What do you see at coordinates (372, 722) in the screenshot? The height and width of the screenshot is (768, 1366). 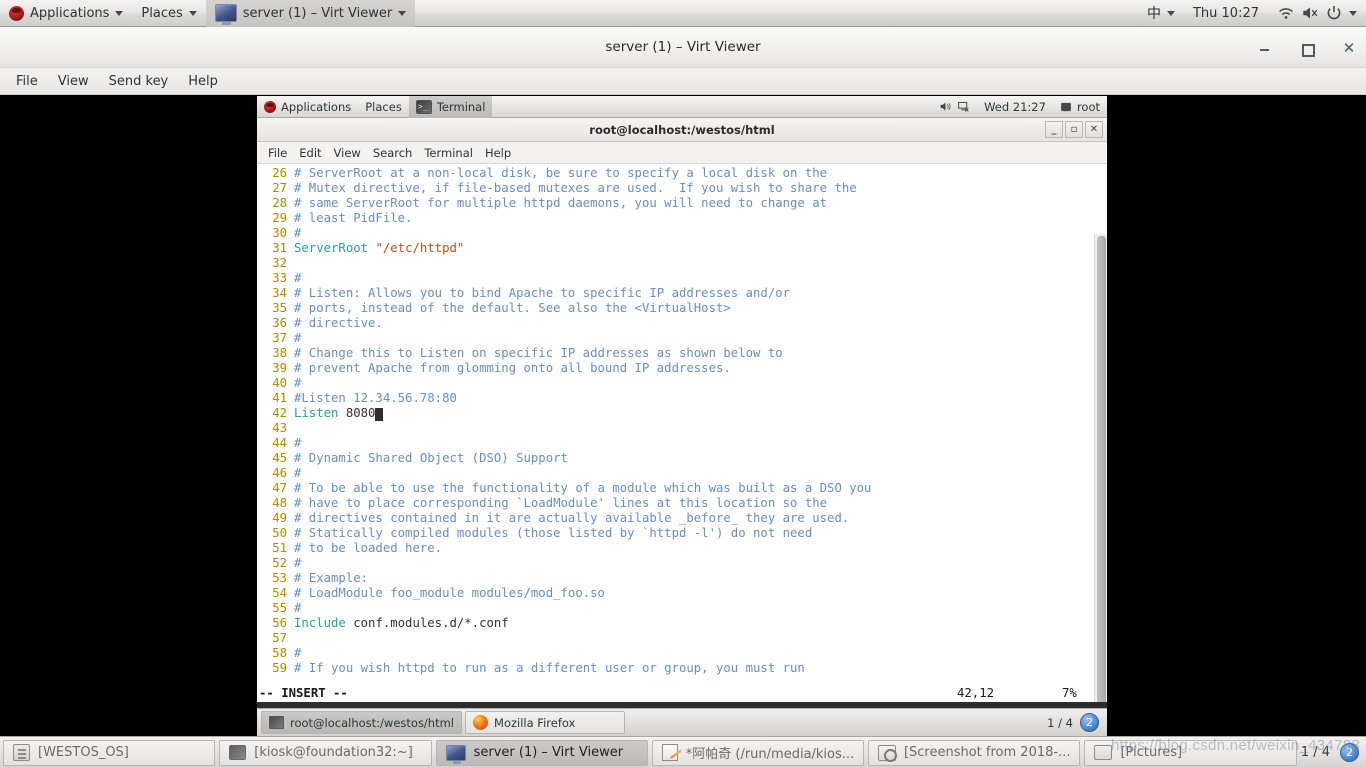 I see `guest-taskbar-label: root@localhost:/westos/html` at bounding box center [372, 722].